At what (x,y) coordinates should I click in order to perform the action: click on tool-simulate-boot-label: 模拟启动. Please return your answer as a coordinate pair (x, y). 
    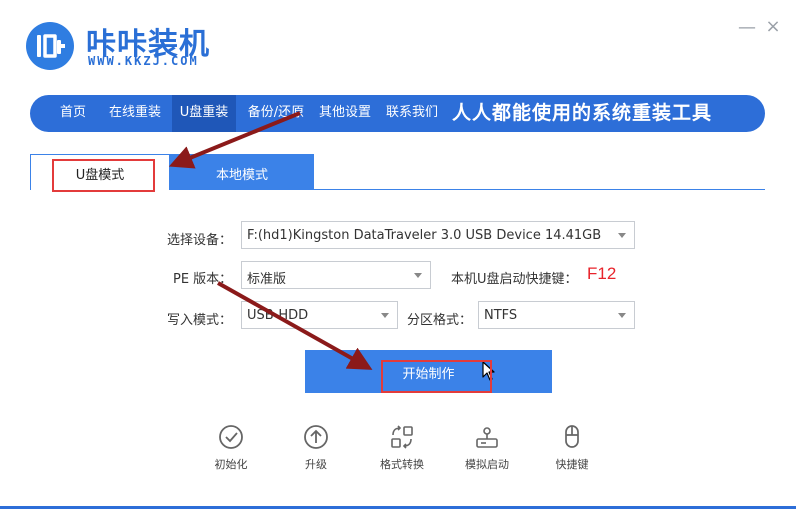
    Looking at the image, I should click on (487, 464).